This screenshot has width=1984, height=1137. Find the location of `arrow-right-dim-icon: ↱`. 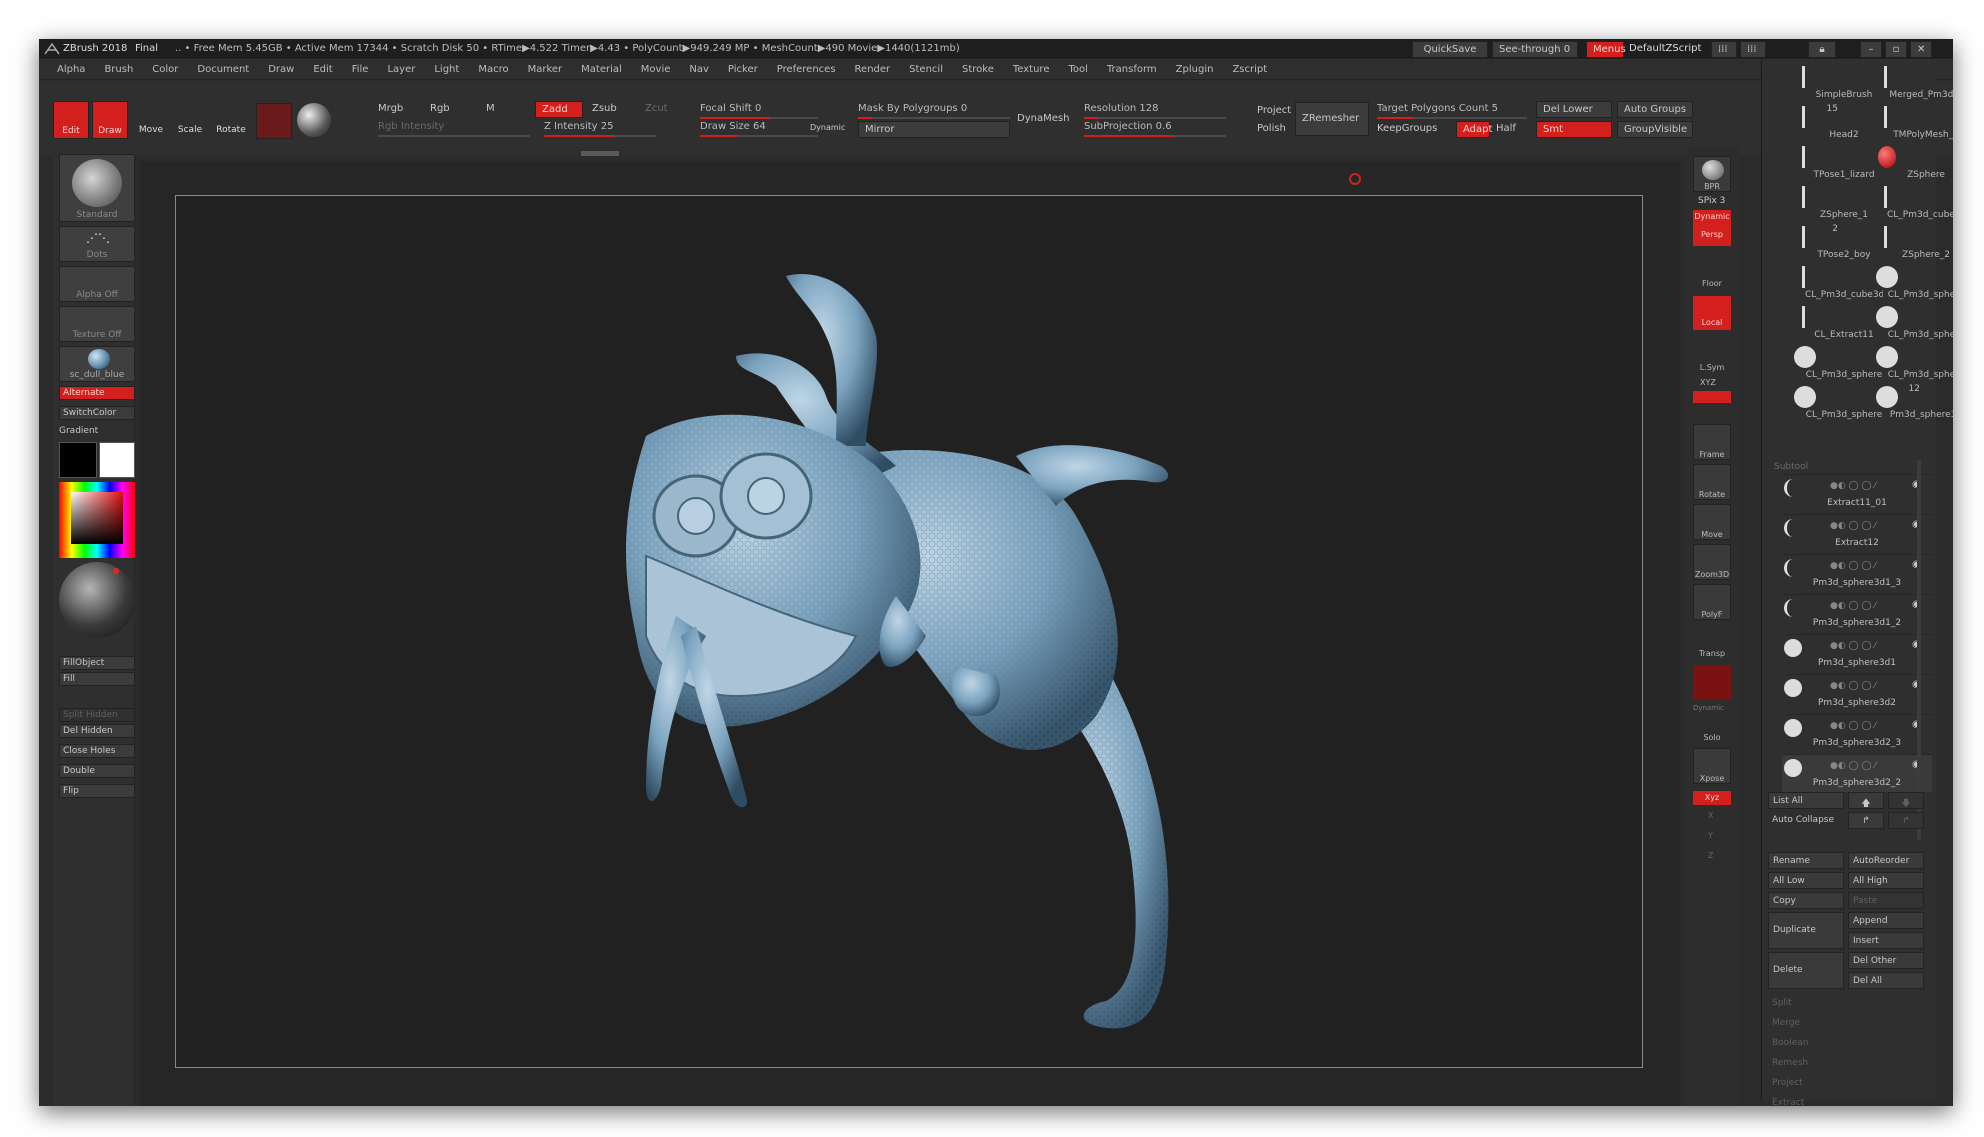

arrow-right-dim-icon: ↱ is located at coordinates (1906, 820).